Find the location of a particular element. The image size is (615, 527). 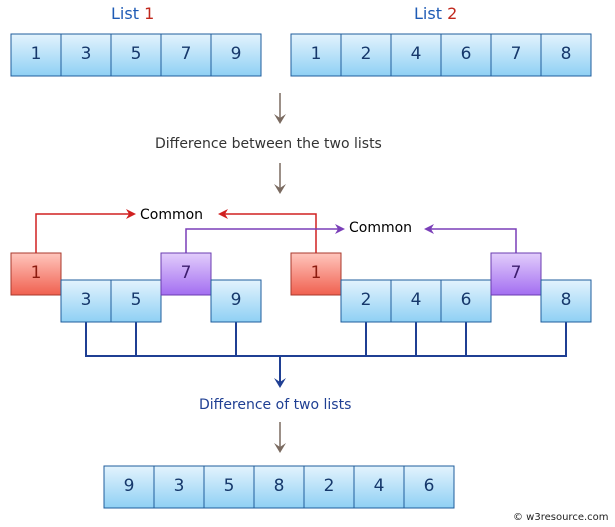

list2-cell-1: 1 is located at coordinates (316, 54).